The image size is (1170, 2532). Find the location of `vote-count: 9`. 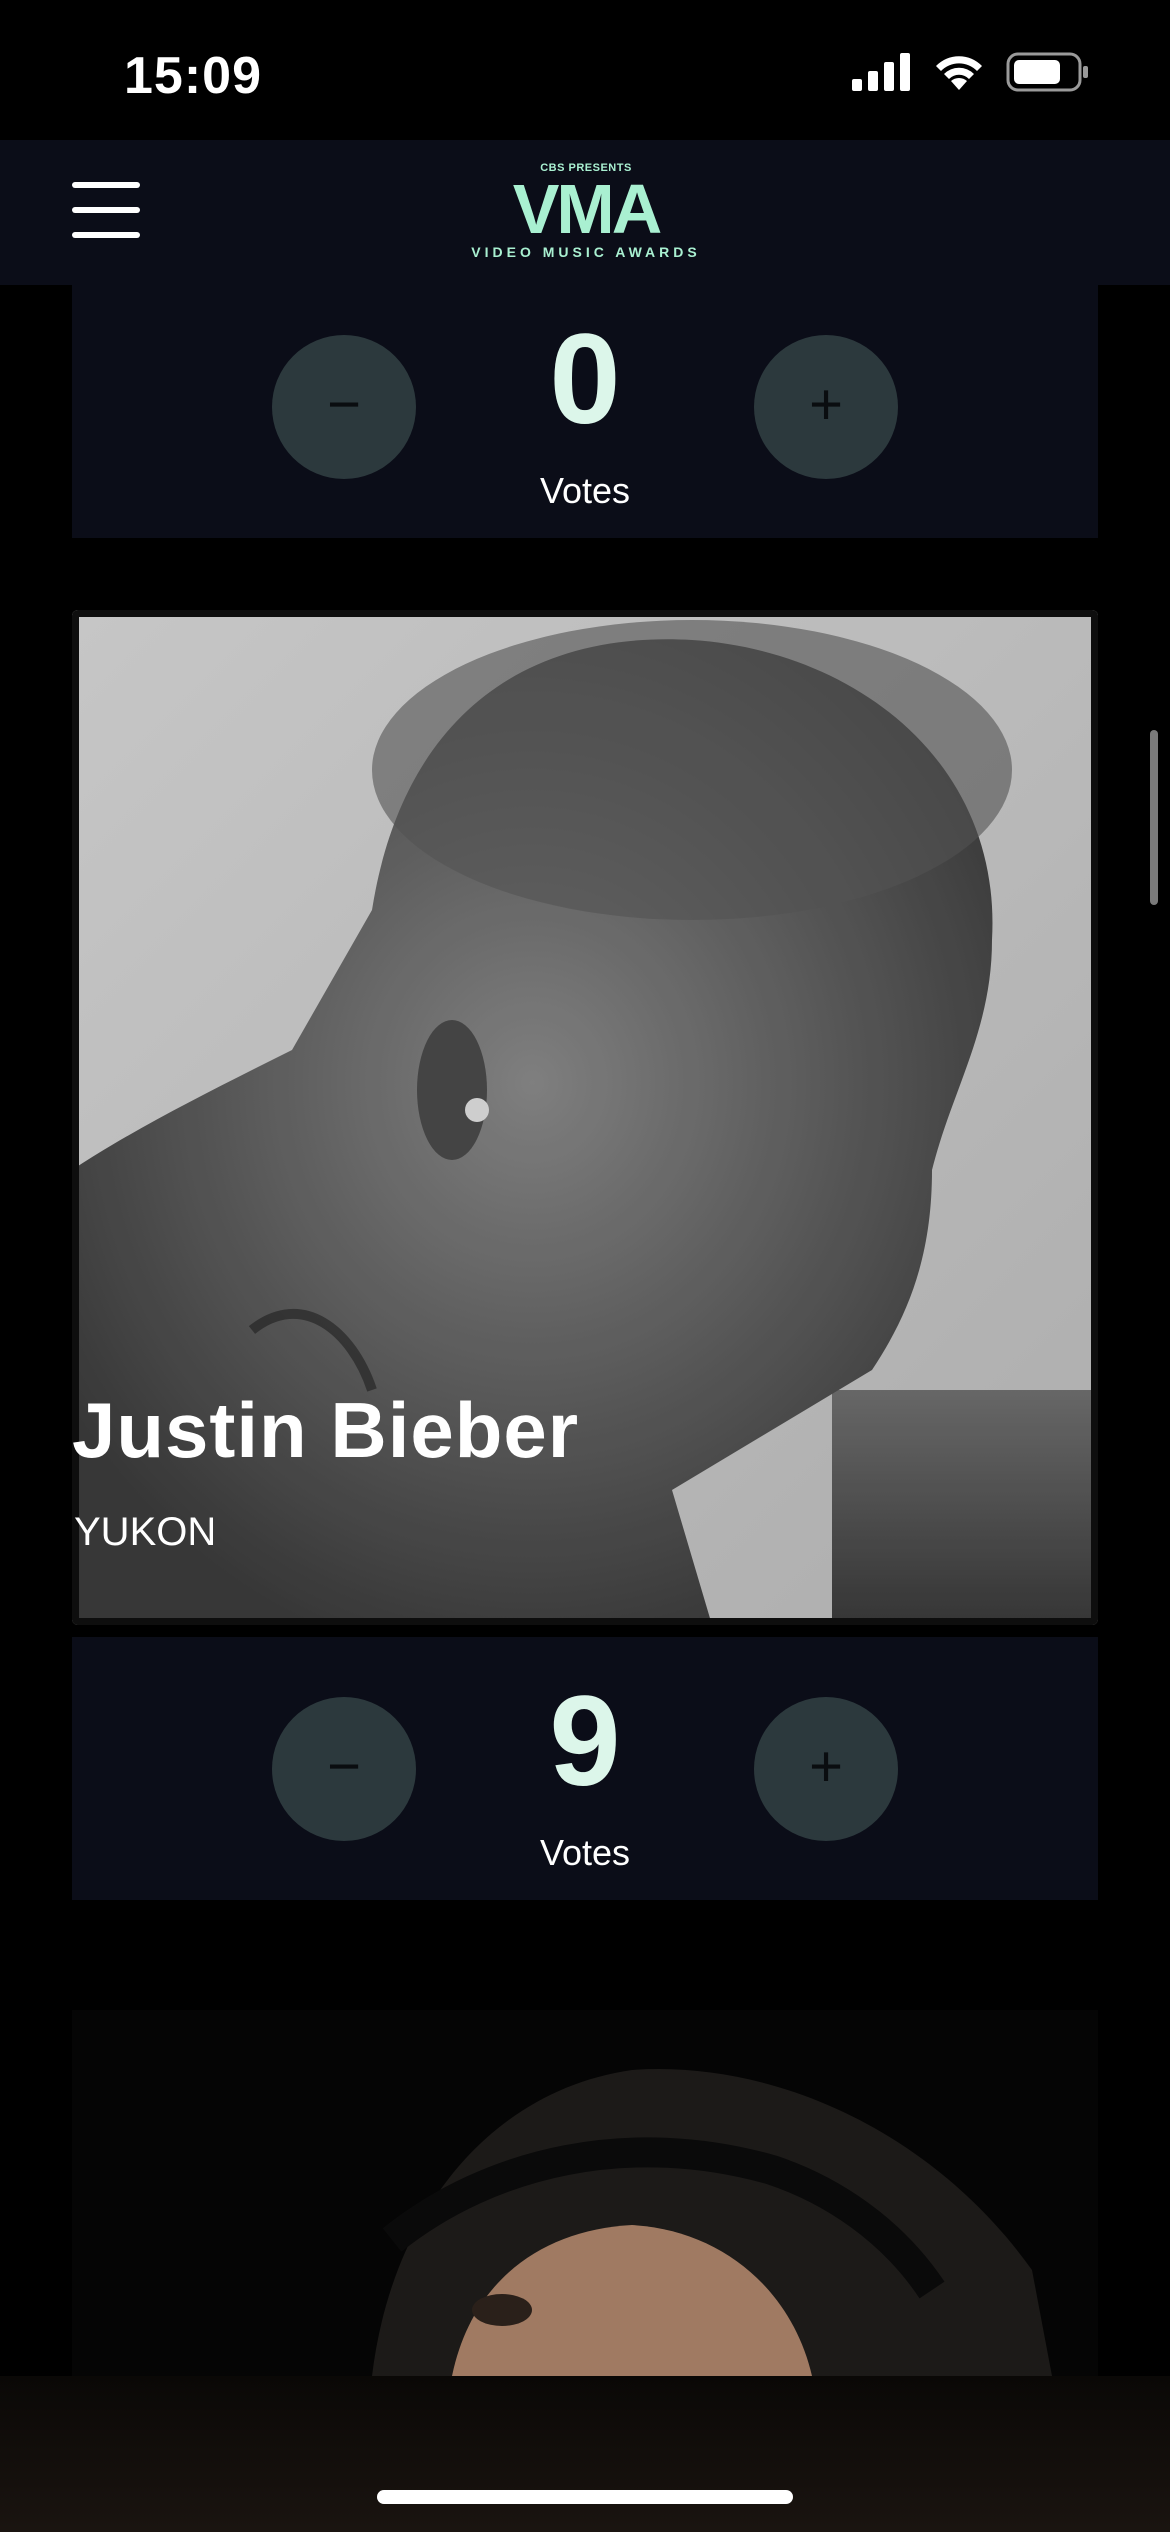

vote-count: 9 is located at coordinates (585, 1741).